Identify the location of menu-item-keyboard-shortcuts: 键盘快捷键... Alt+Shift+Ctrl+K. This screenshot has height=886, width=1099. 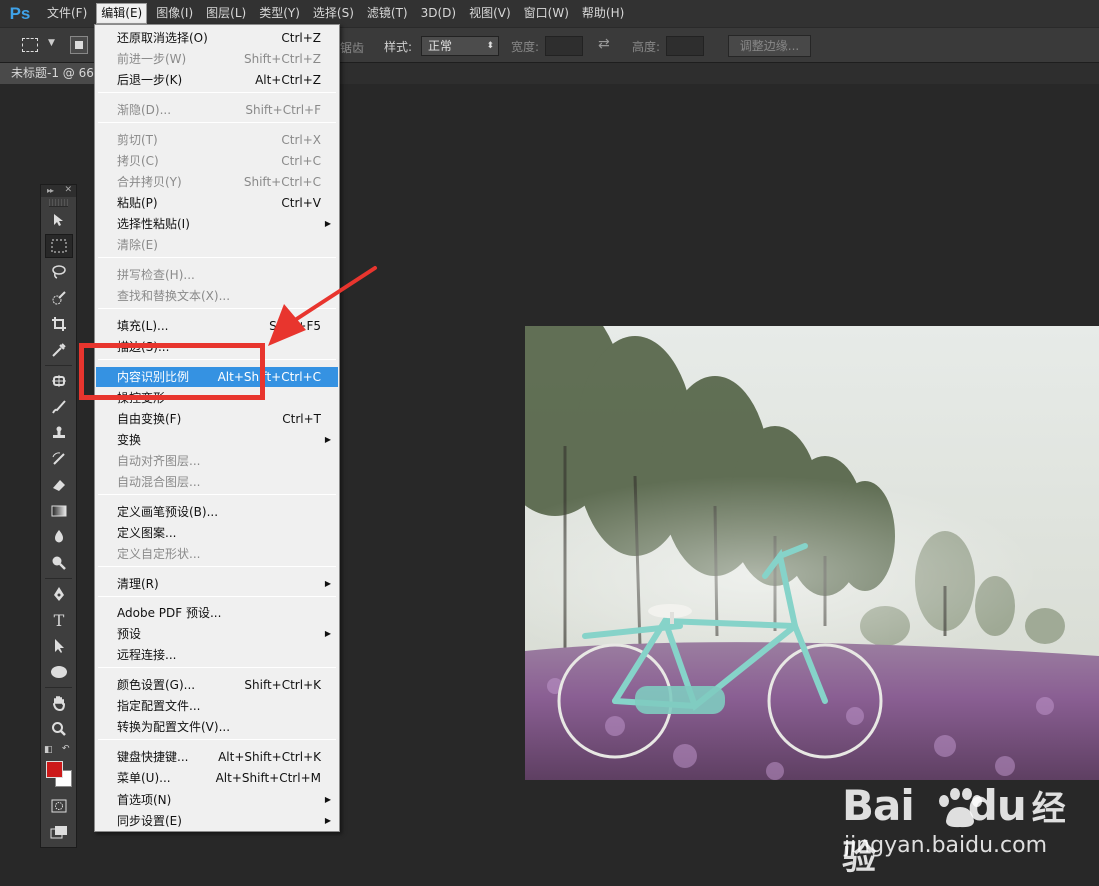
(217, 757).